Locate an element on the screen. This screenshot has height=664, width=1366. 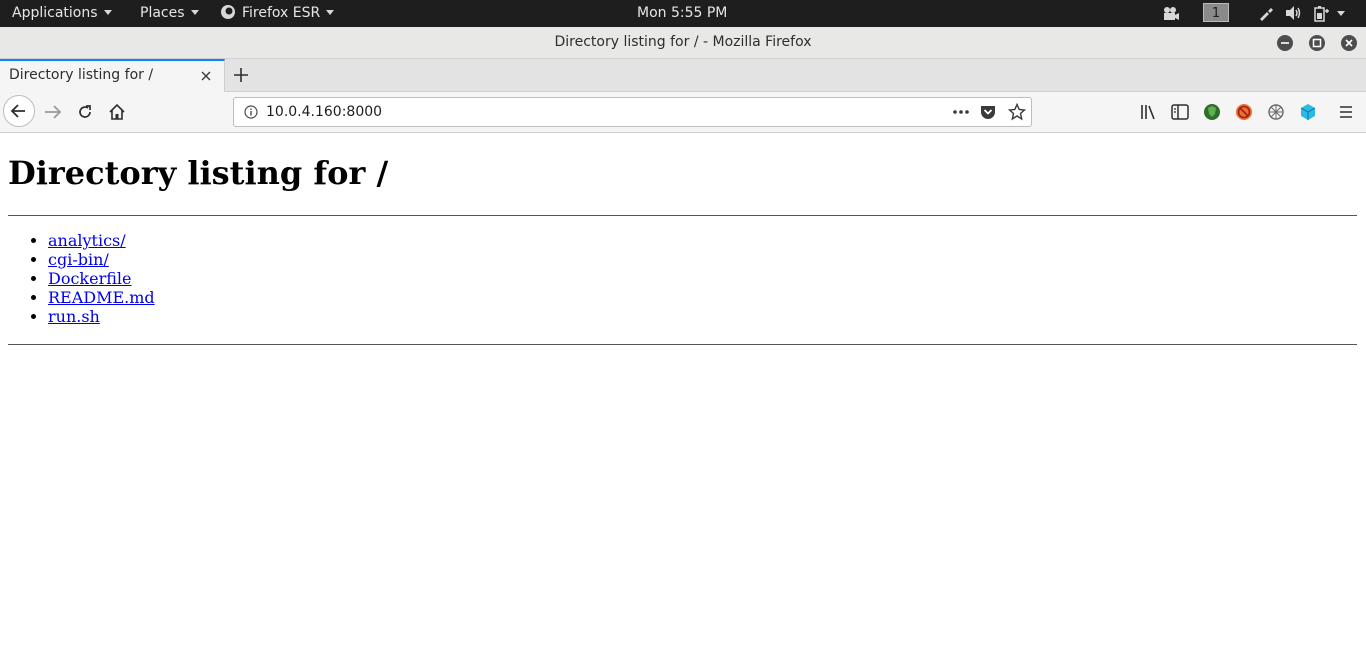
minimize-icon is located at coordinates (1285, 43).